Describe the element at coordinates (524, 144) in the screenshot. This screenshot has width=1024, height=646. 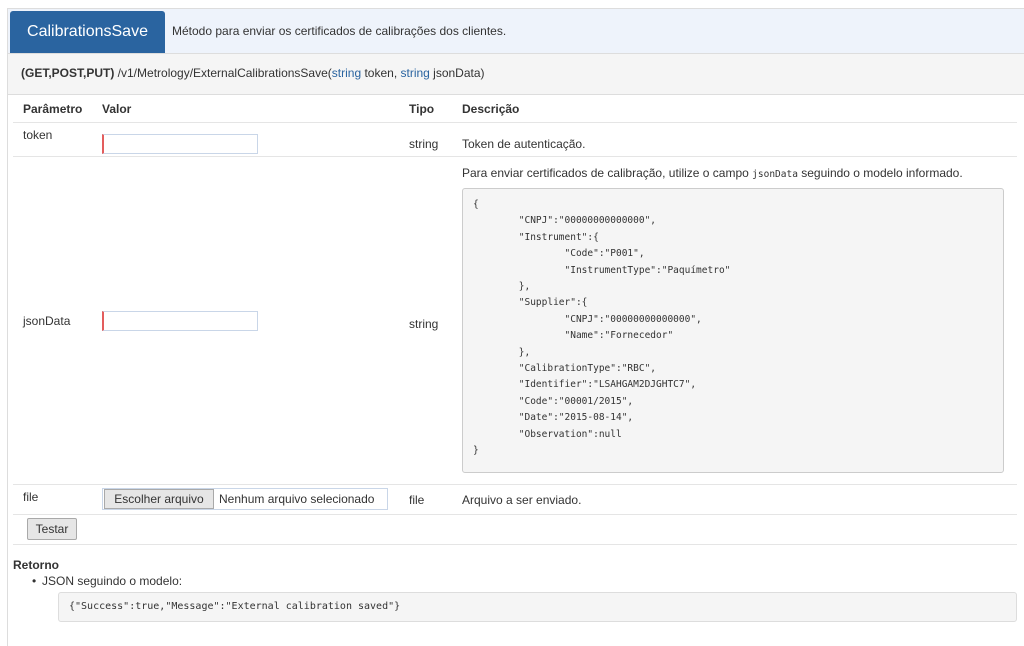
I see `param-description: Token de autenticação.` at that location.